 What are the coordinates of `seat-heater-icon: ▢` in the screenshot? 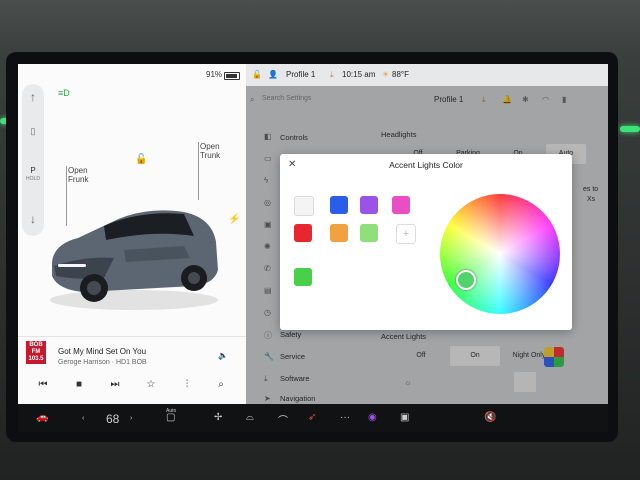 It's located at (170, 417).